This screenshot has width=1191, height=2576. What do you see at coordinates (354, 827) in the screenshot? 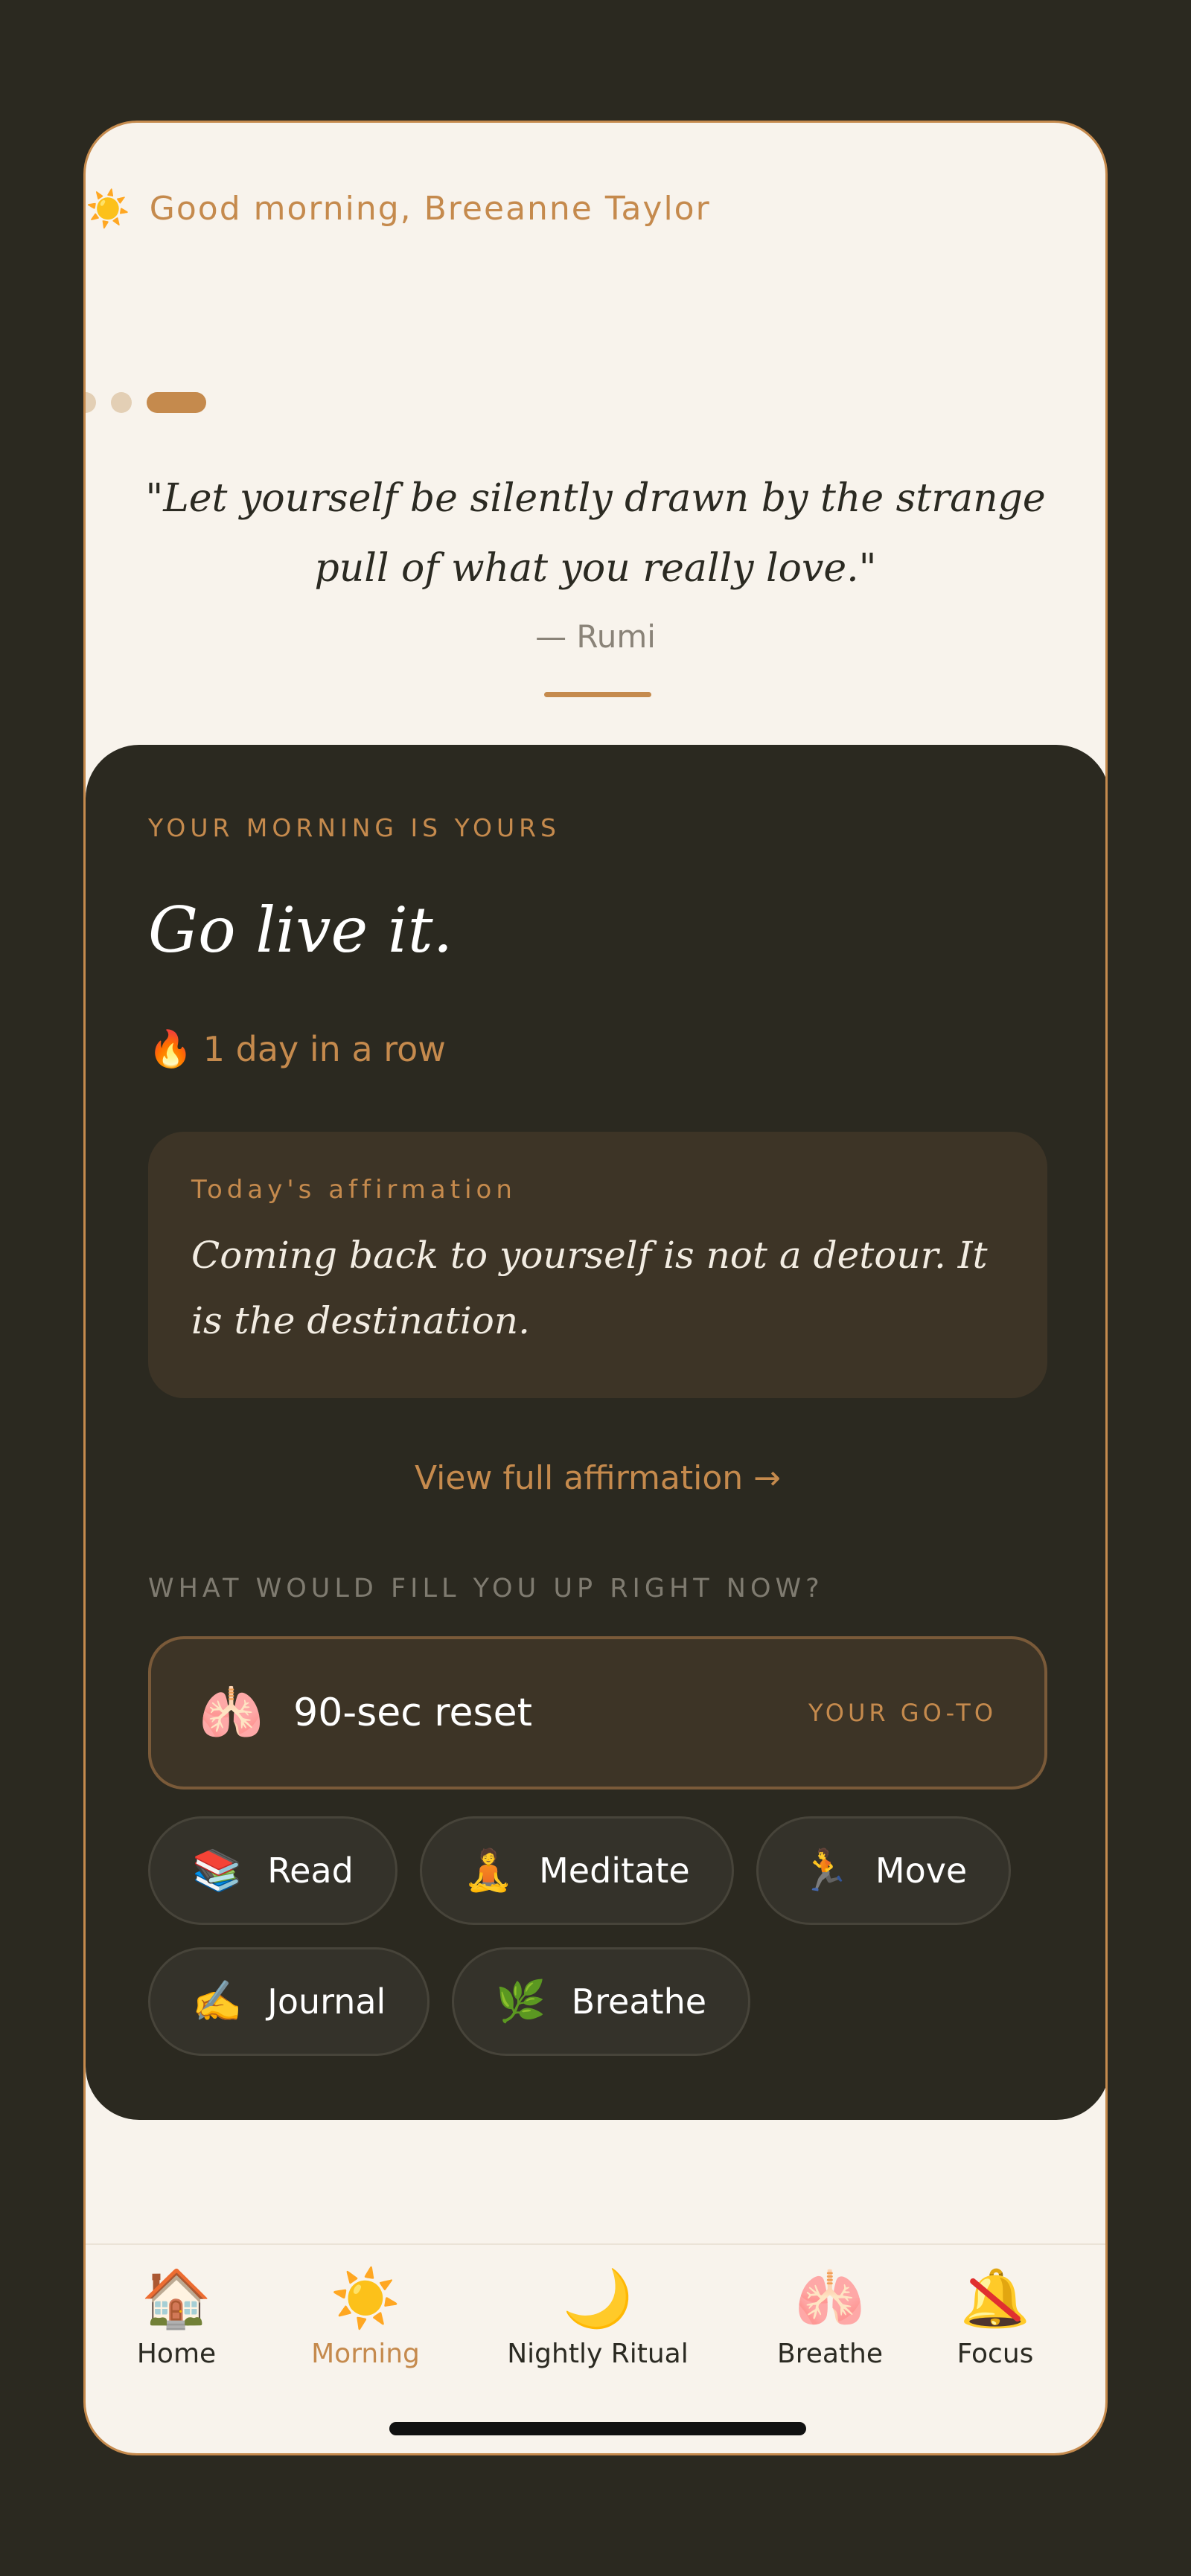
I see `card-eyebrow: YOUR MORNING IS YOURS` at bounding box center [354, 827].